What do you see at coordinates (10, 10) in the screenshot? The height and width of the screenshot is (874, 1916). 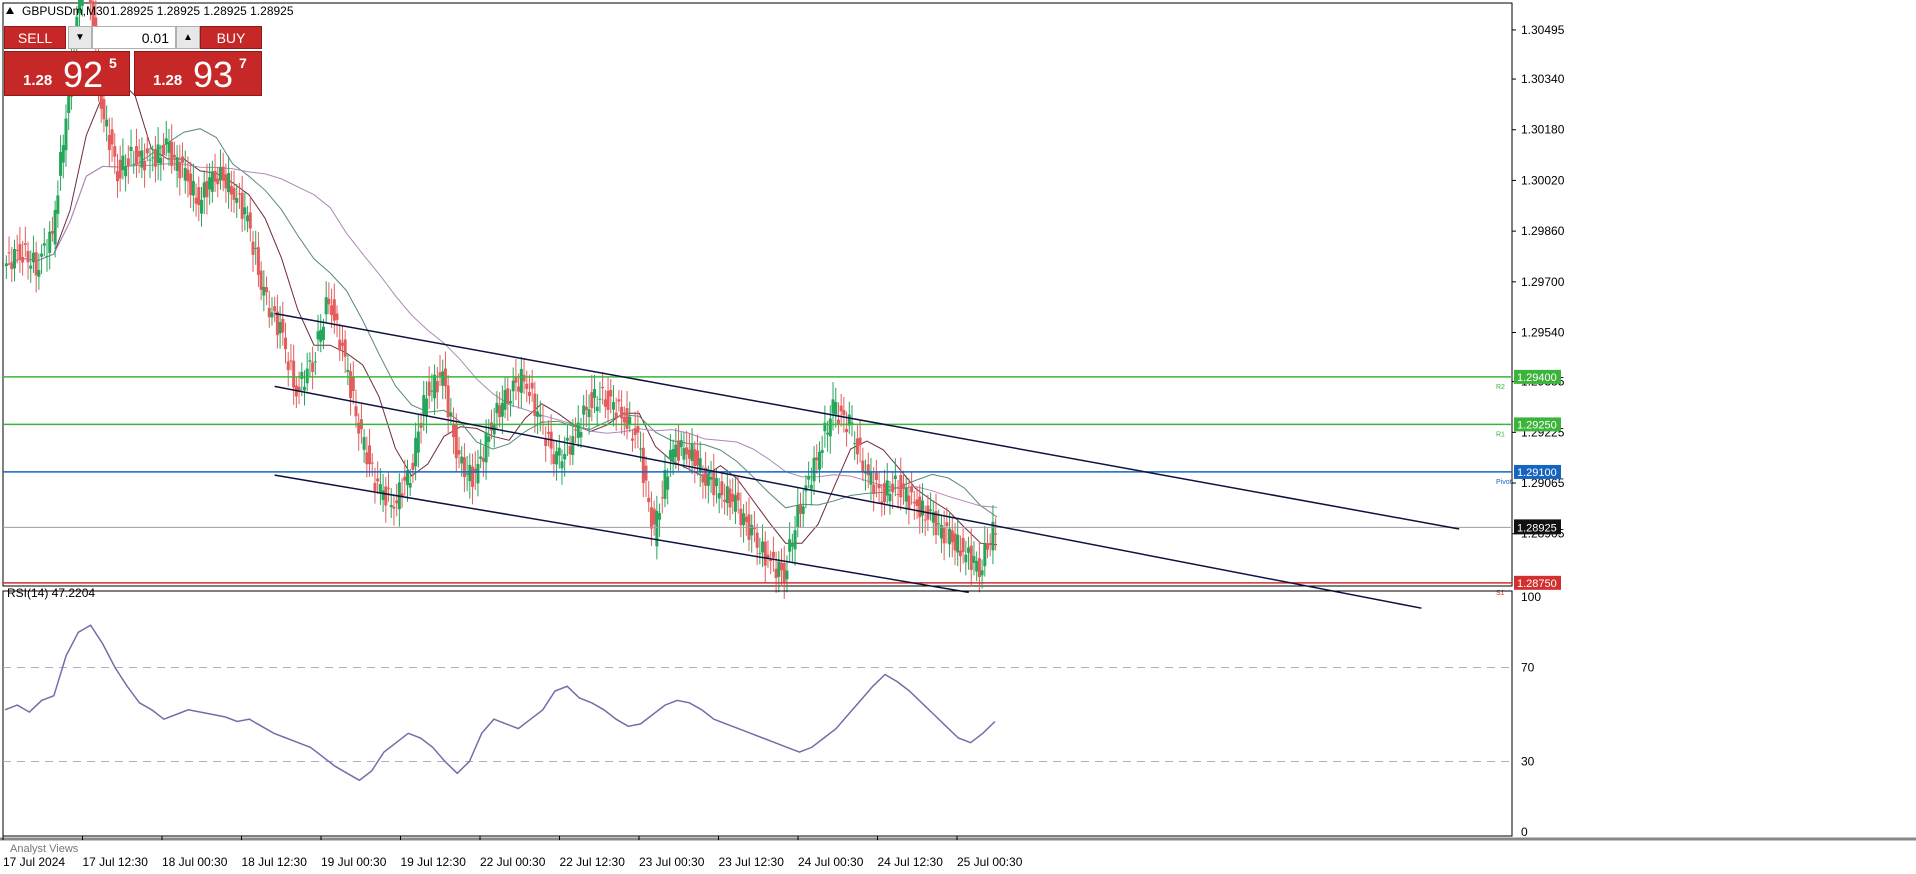 I see `collapse-arrow-icon` at bounding box center [10, 10].